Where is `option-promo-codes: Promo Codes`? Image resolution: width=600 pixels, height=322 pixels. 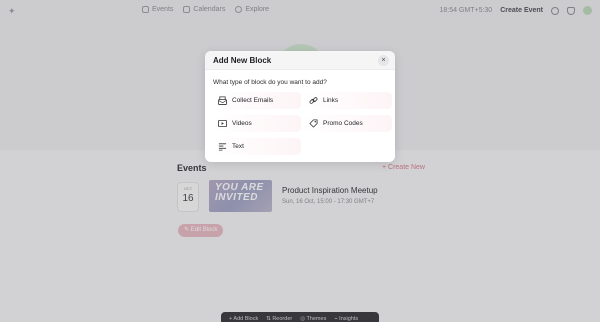
option-promo-codes: Promo Codes is located at coordinates (348, 123).